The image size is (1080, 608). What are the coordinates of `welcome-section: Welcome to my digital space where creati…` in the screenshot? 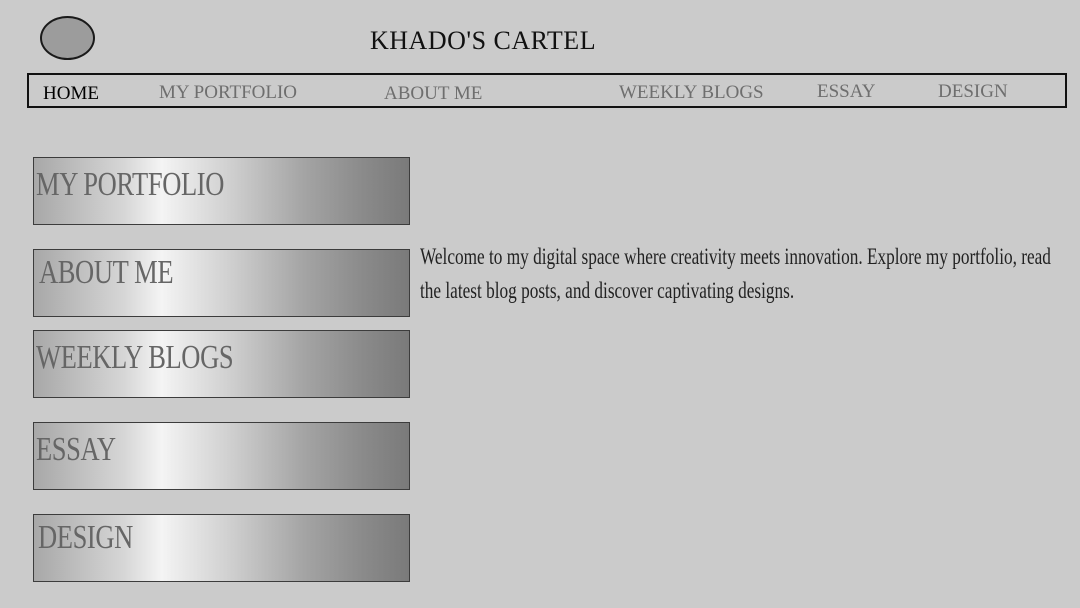 It's located at (747, 275).